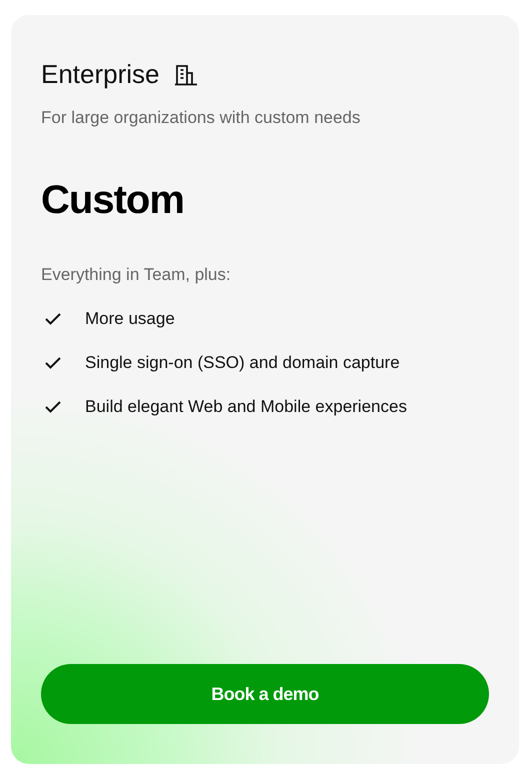 This screenshot has width=528, height=776. Describe the element at coordinates (113, 200) in the screenshot. I see `plan-price: Custom` at that location.